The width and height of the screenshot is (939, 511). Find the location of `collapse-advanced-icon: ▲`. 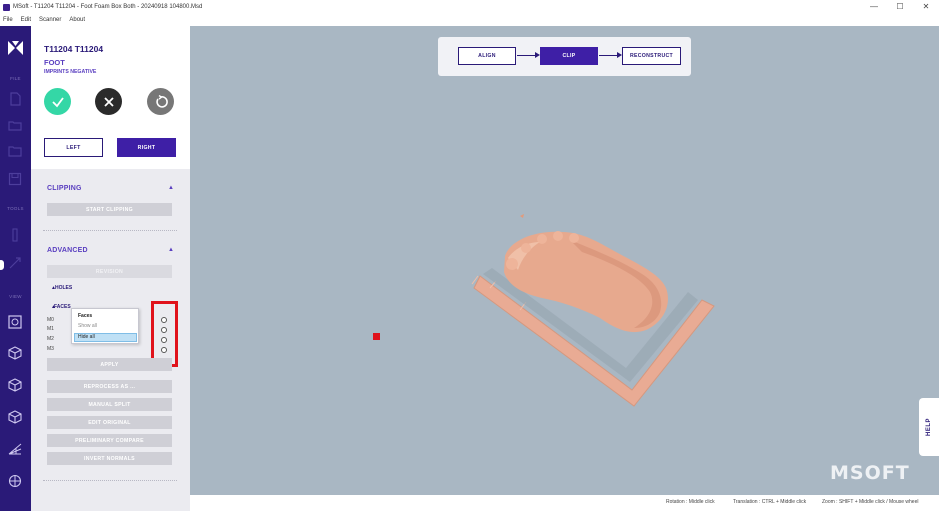

collapse-advanced-icon: ▲ is located at coordinates (171, 250).